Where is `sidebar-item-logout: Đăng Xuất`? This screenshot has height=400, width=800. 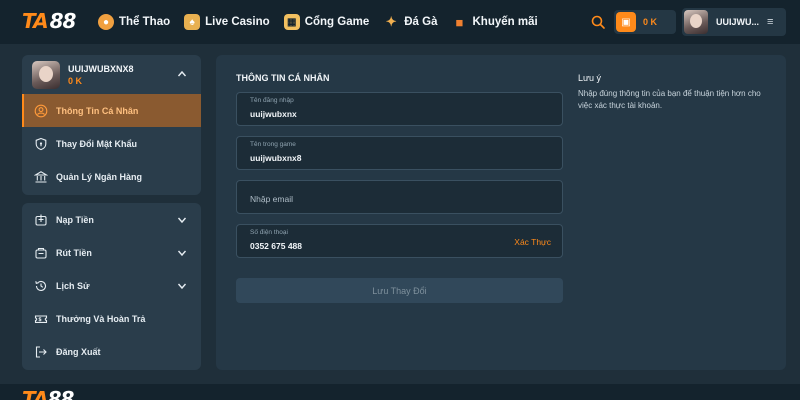
sidebar-item-logout: Đăng Xuất is located at coordinates (111, 351).